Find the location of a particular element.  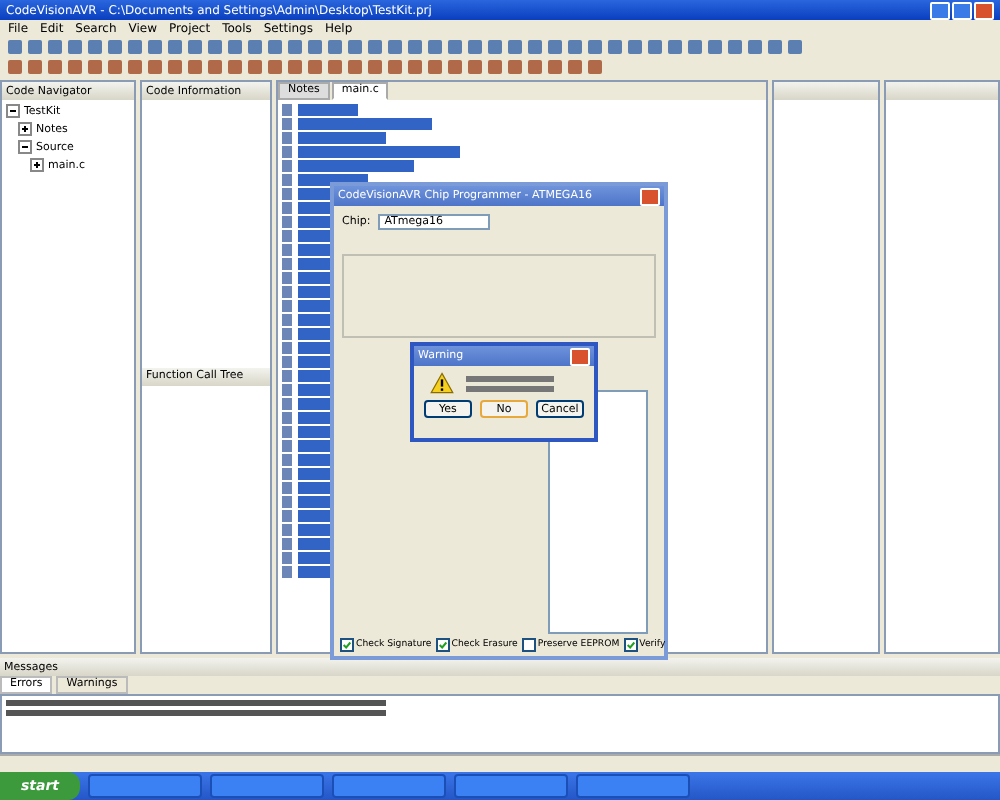

message-lines-drawing is located at coordinates (510, 383).